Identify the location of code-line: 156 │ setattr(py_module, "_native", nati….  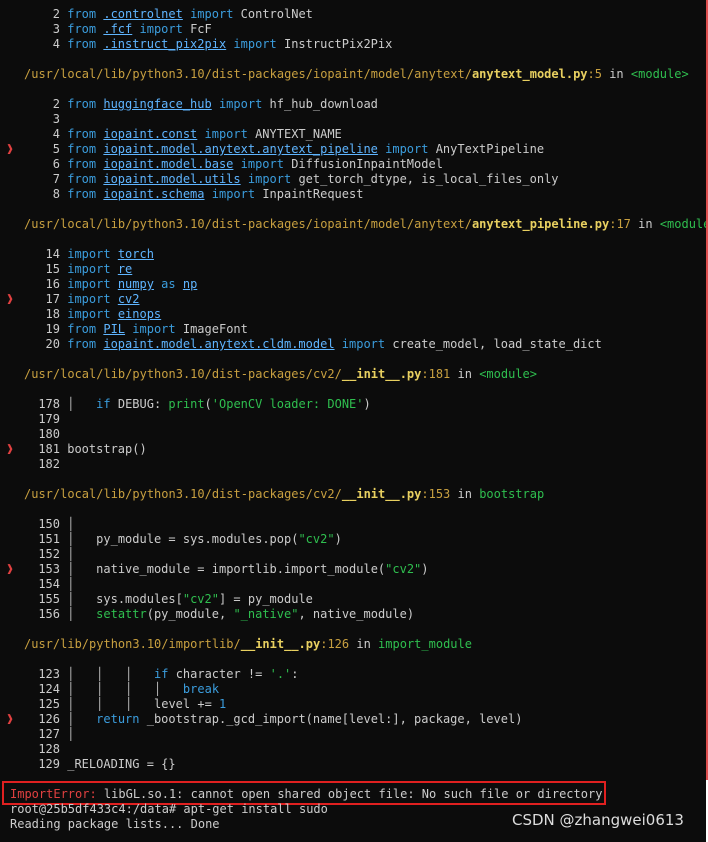
(226, 614).